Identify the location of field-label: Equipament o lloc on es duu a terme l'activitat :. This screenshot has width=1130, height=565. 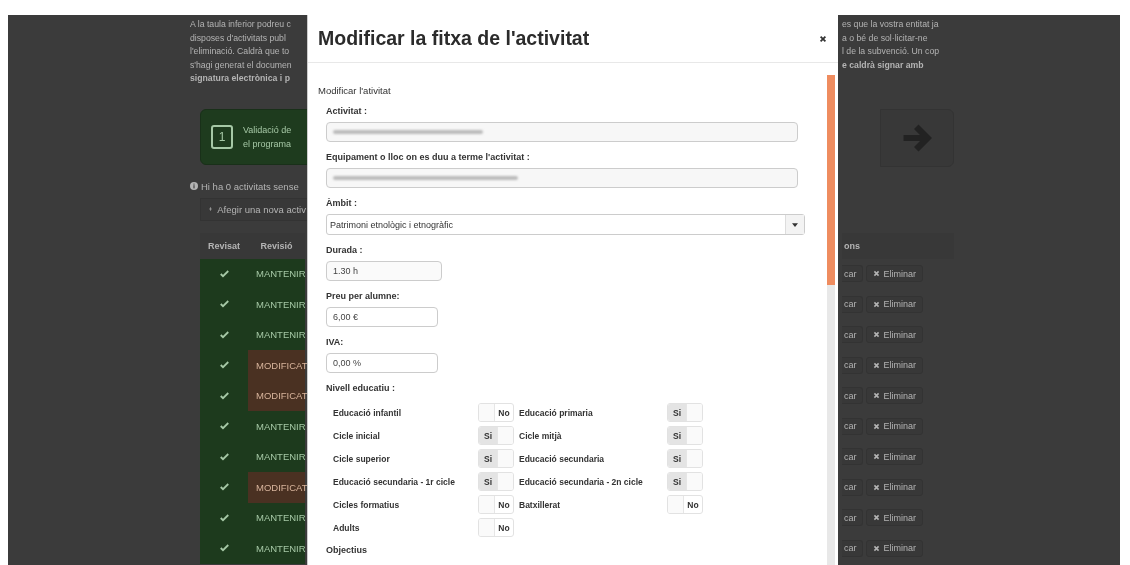
(428, 157).